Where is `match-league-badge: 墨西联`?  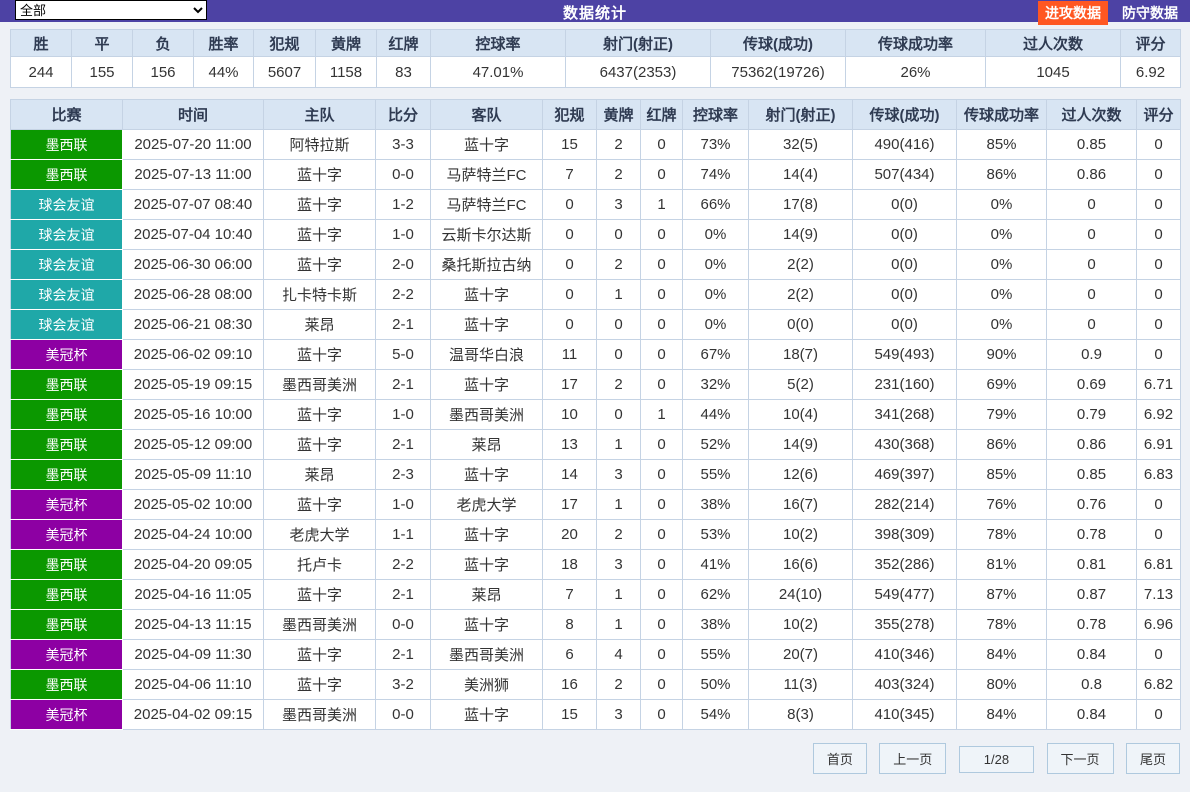
match-league-badge: 墨西联 is located at coordinates (66, 684).